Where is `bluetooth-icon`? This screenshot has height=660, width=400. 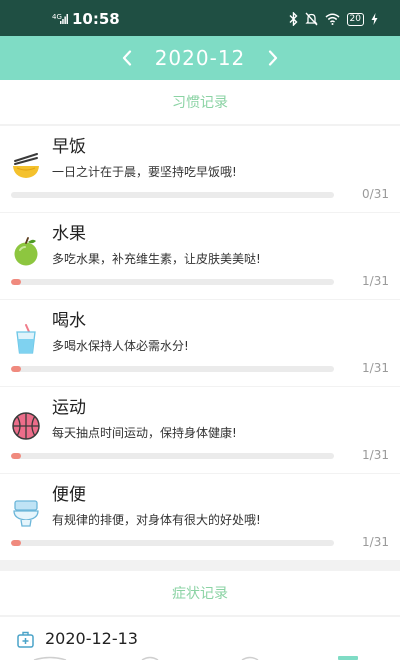
bluetooth-icon is located at coordinates (293, 19).